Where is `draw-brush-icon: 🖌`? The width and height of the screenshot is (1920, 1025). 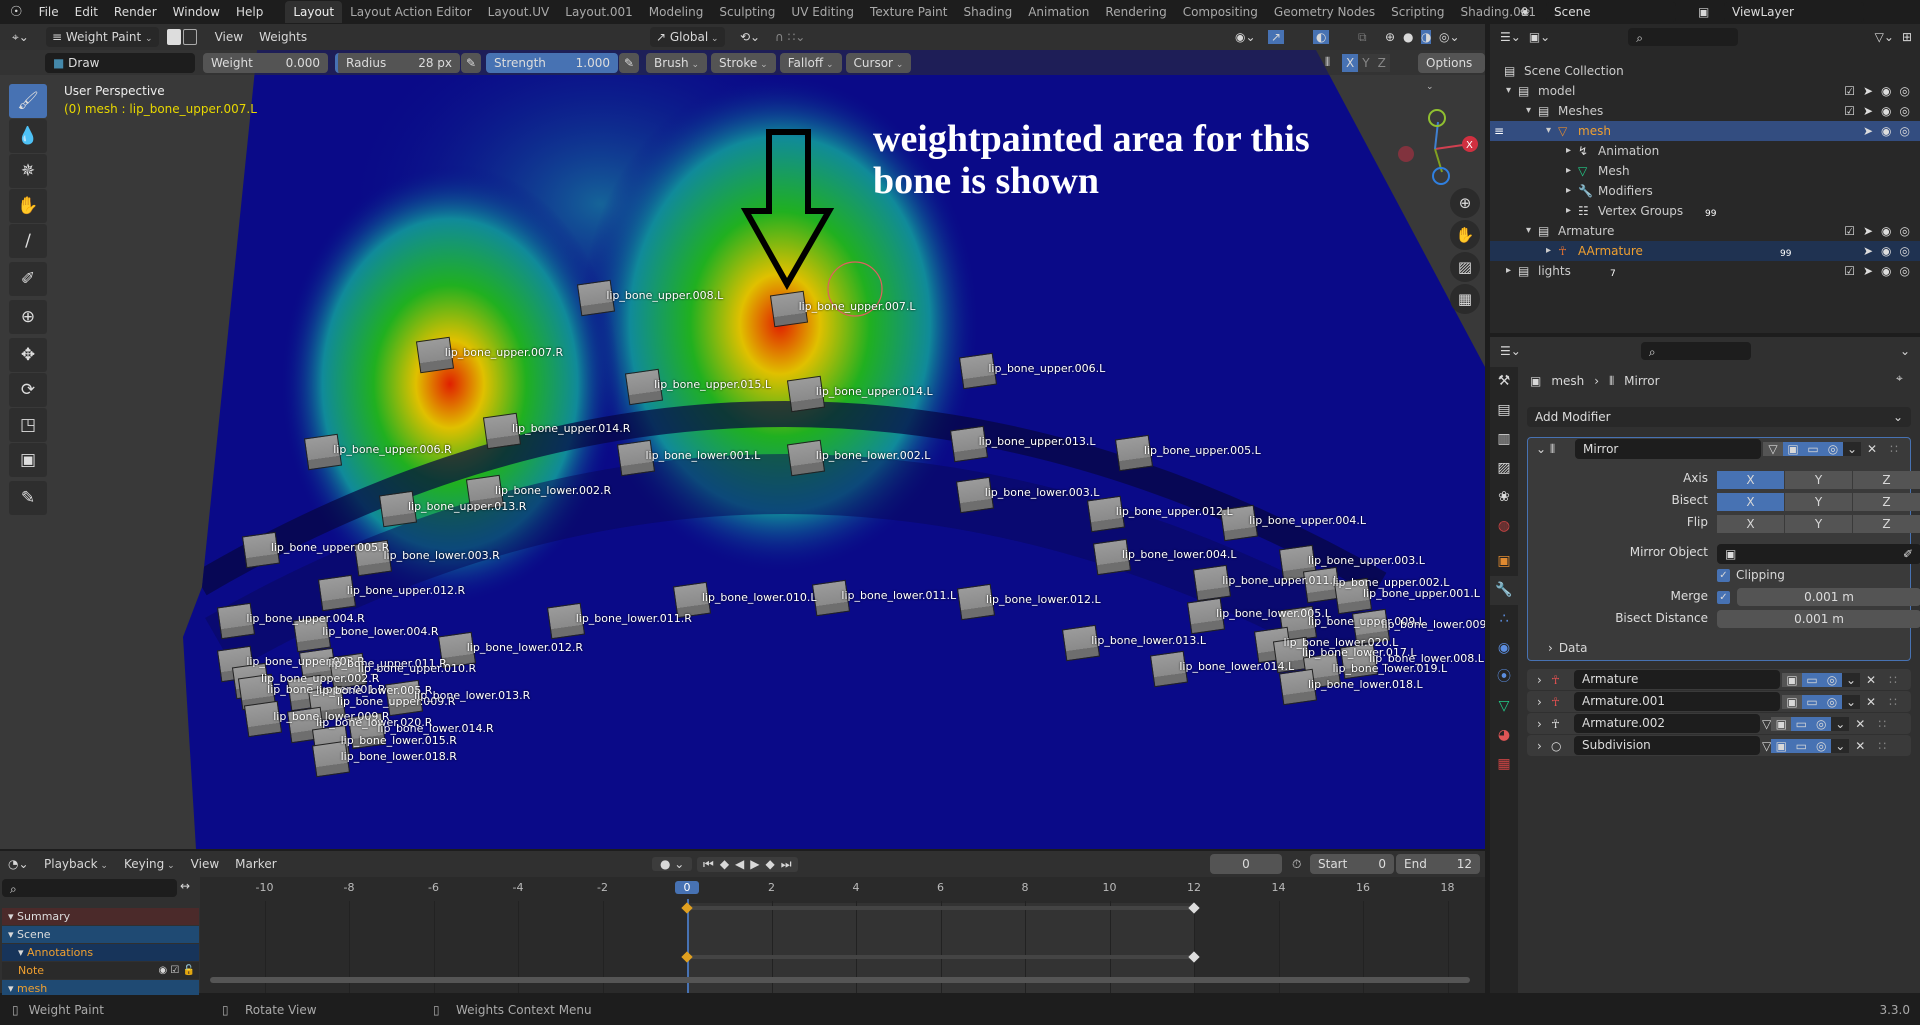 draw-brush-icon: 🖌 is located at coordinates (28, 101).